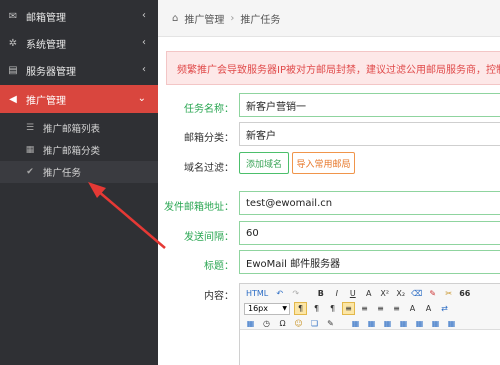  I want to click on superscript-button: X², so click(384, 293).